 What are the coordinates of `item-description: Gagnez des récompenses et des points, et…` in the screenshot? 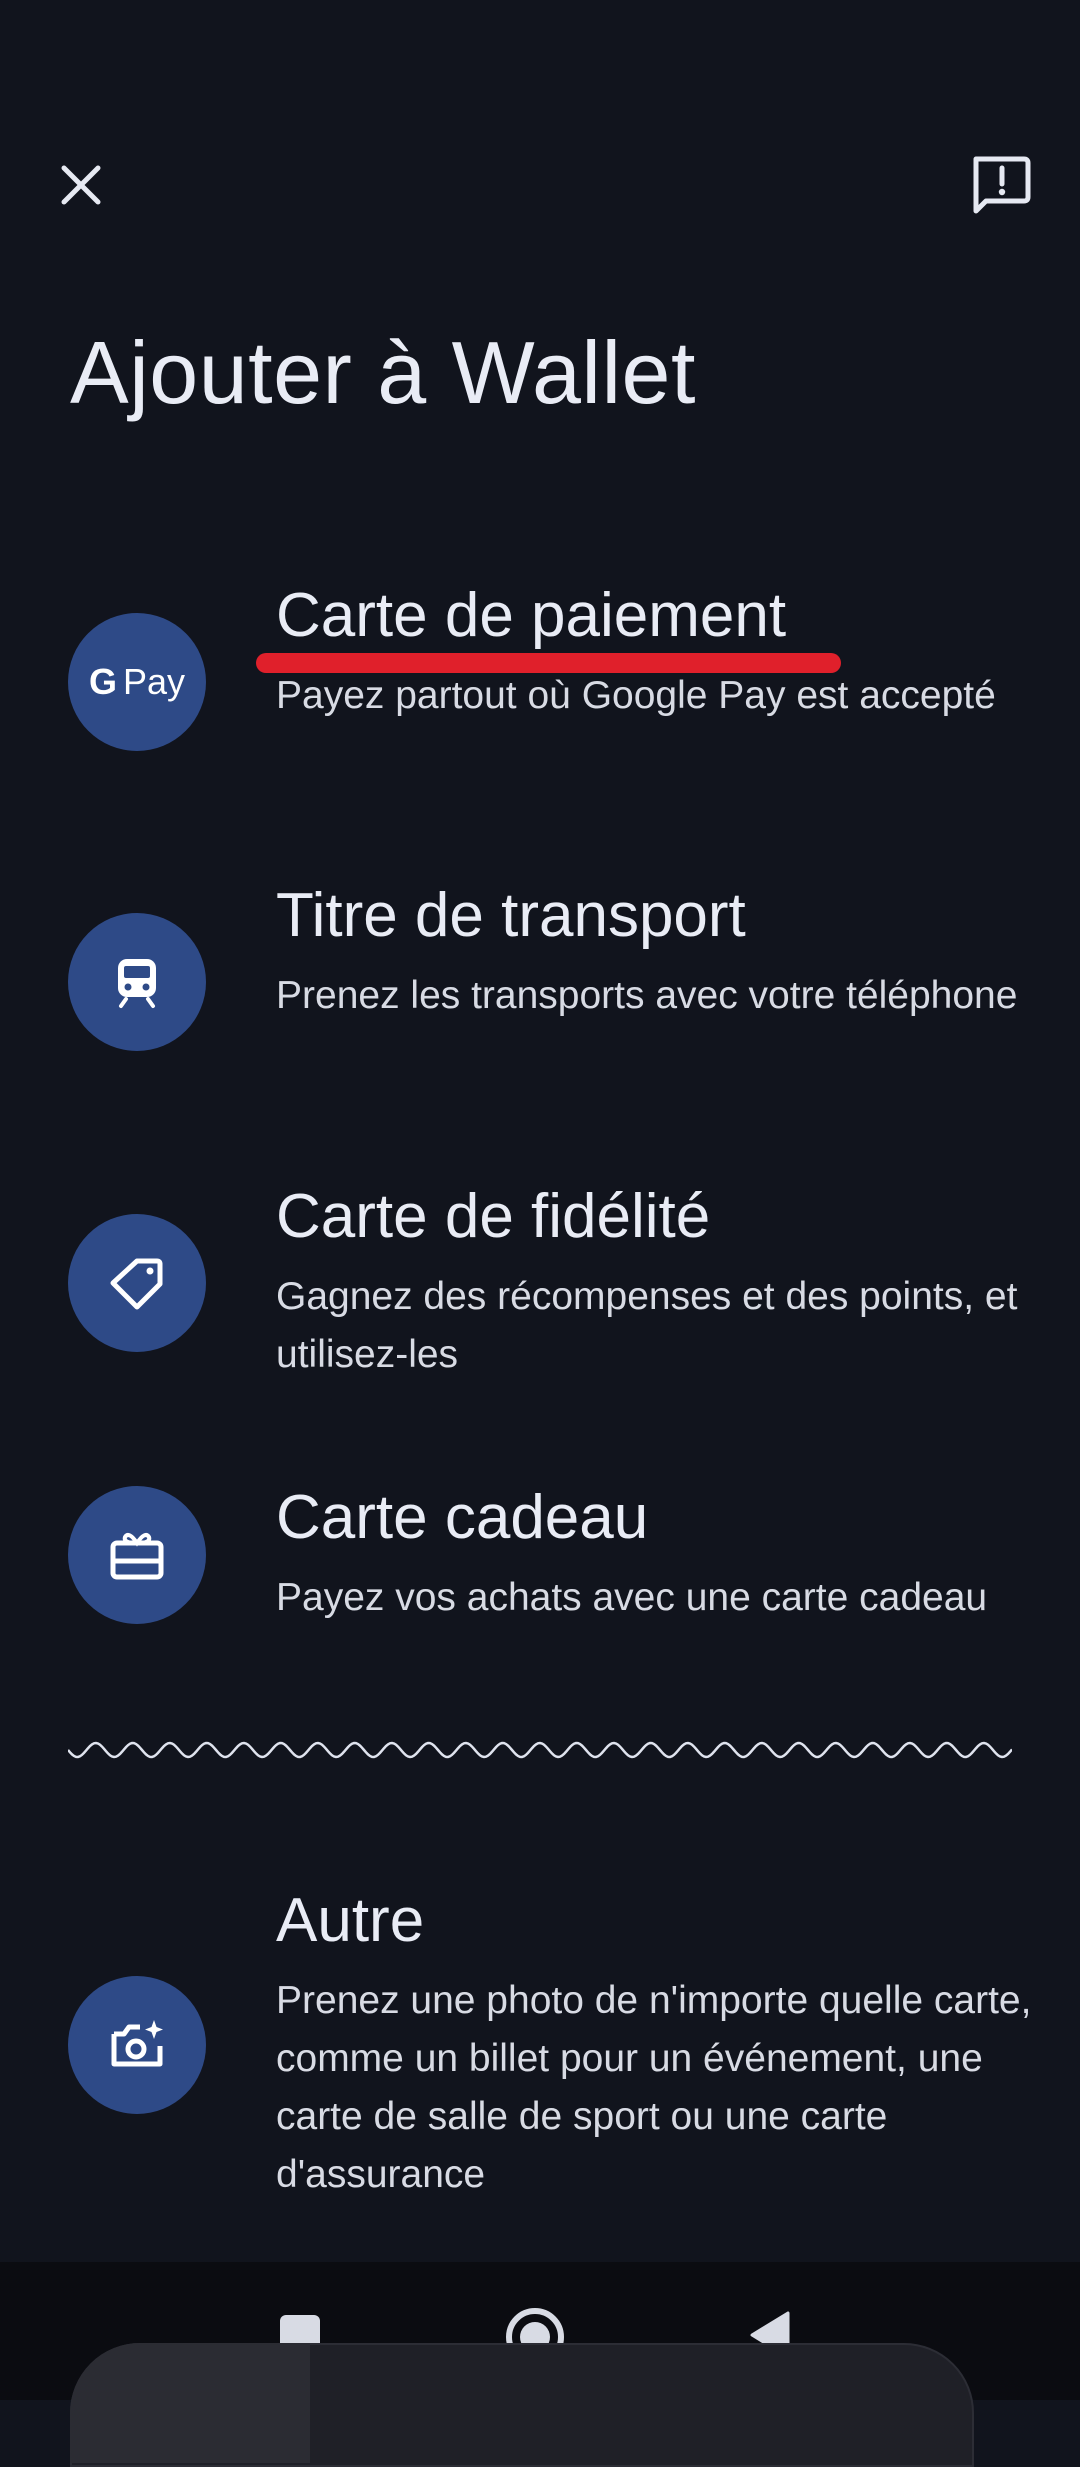 It's located at (647, 1325).